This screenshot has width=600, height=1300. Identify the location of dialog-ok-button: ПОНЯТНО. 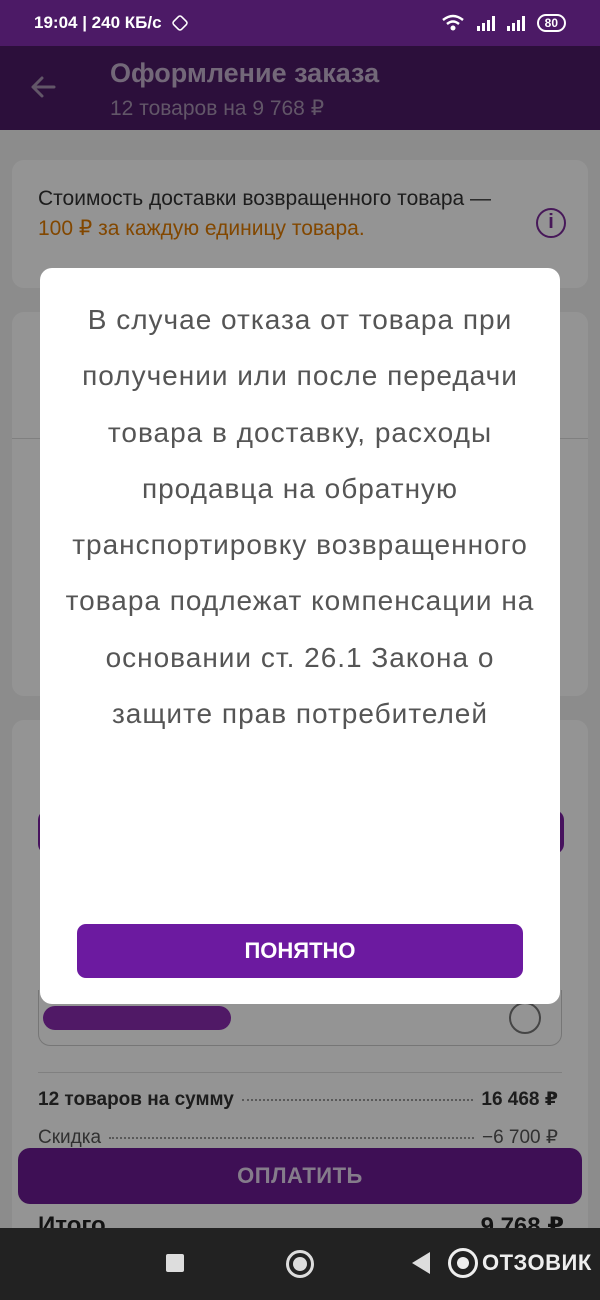
(300, 951).